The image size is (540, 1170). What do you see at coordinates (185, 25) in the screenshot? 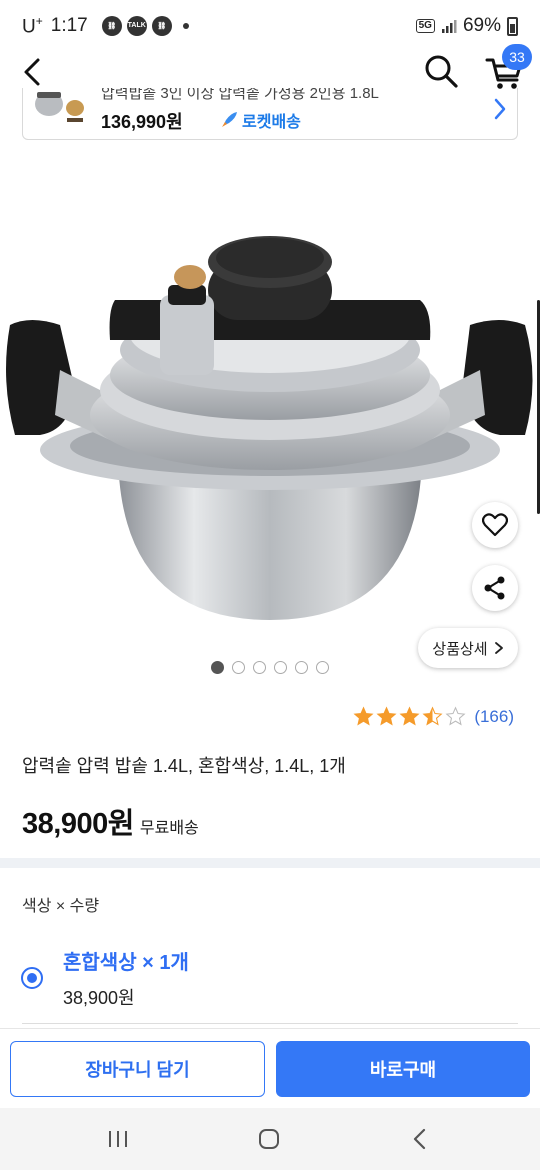
I see `more-notifications-icon` at bounding box center [185, 25].